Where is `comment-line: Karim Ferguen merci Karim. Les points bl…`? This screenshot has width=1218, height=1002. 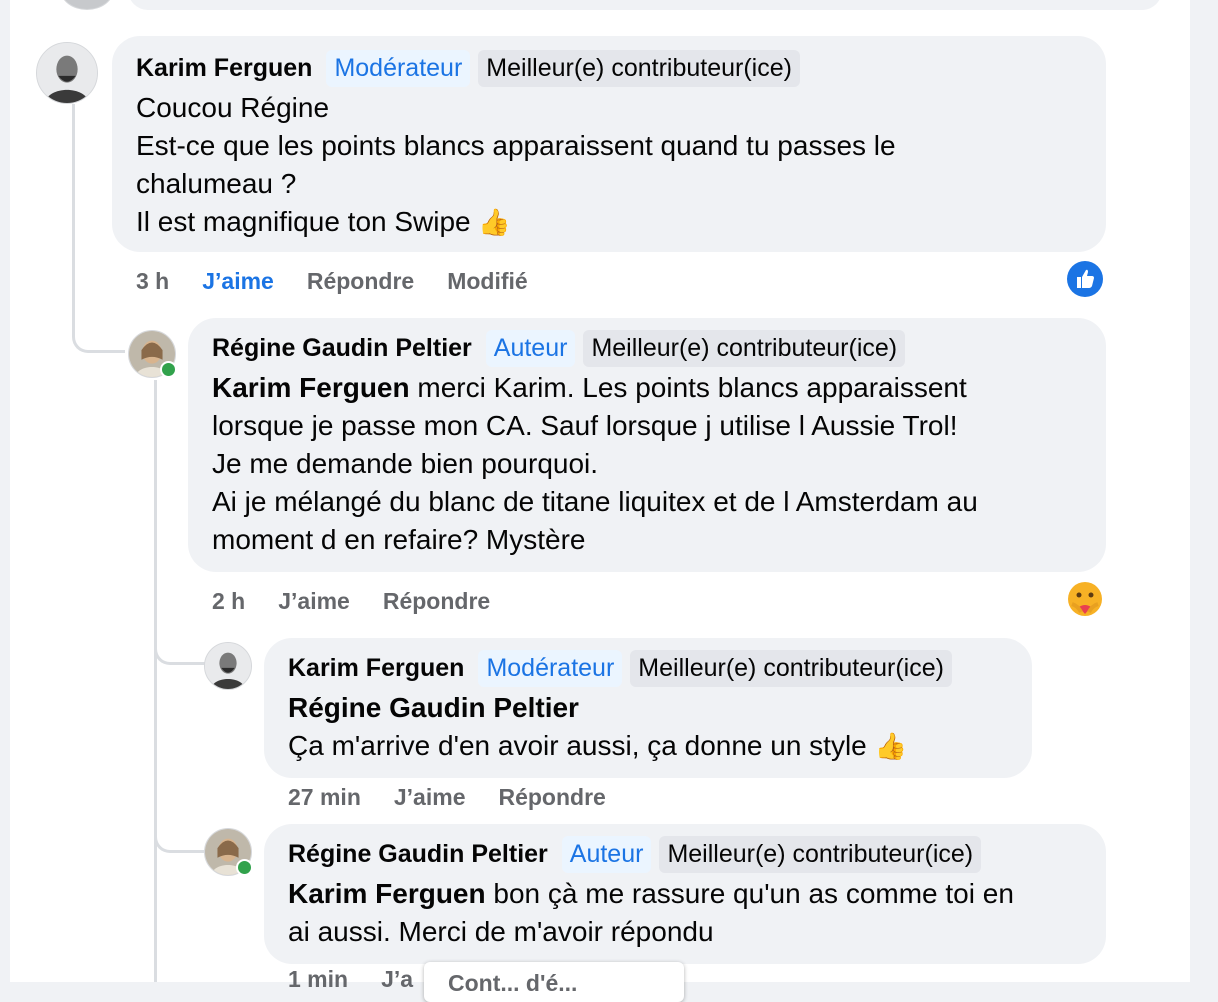 comment-line: Karim Ferguen merci Karim. Les points bl… is located at coordinates (647, 388).